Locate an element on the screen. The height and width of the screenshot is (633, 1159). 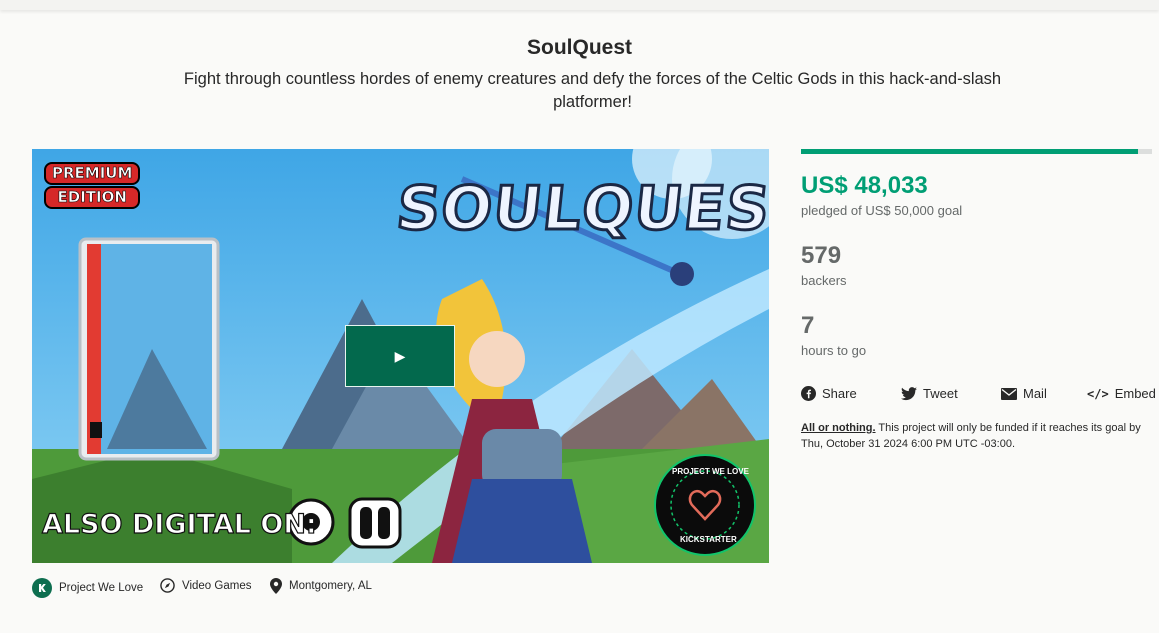
pledged-amount: US$ 48,033 is located at coordinates (864, 185).